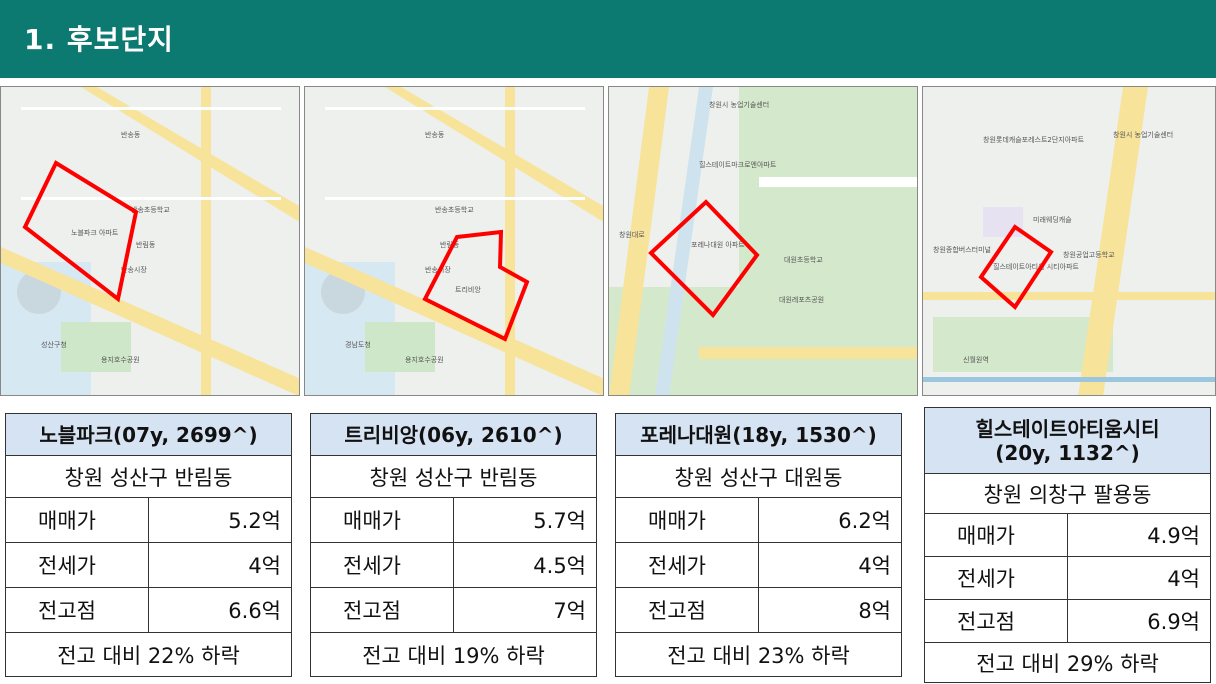  I want to click on map-noblepark: 반송동 노블파크 아파트 반림동 반송초등학교 성산구청 반송시장 용지호수공원, so click(150, 241).